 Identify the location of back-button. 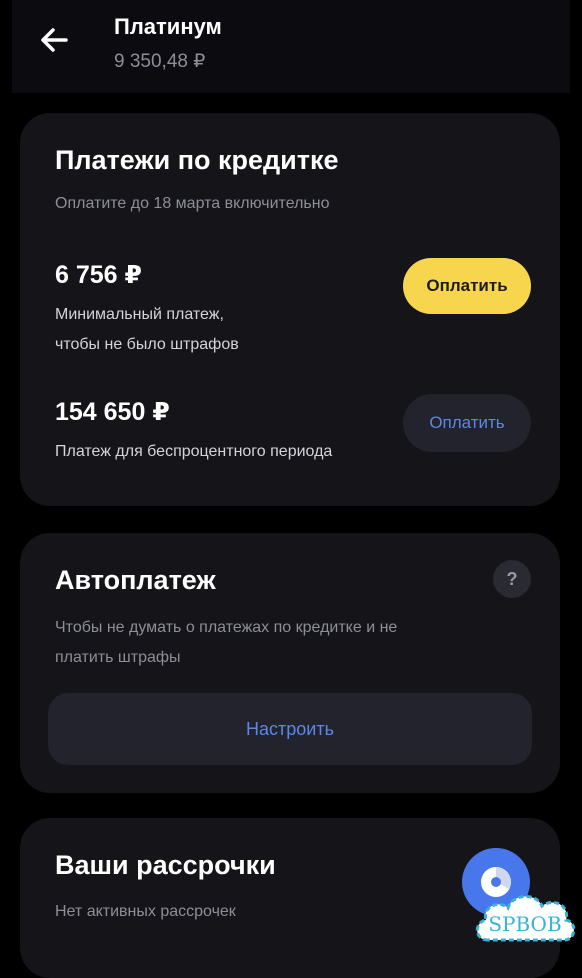
(54, 40).